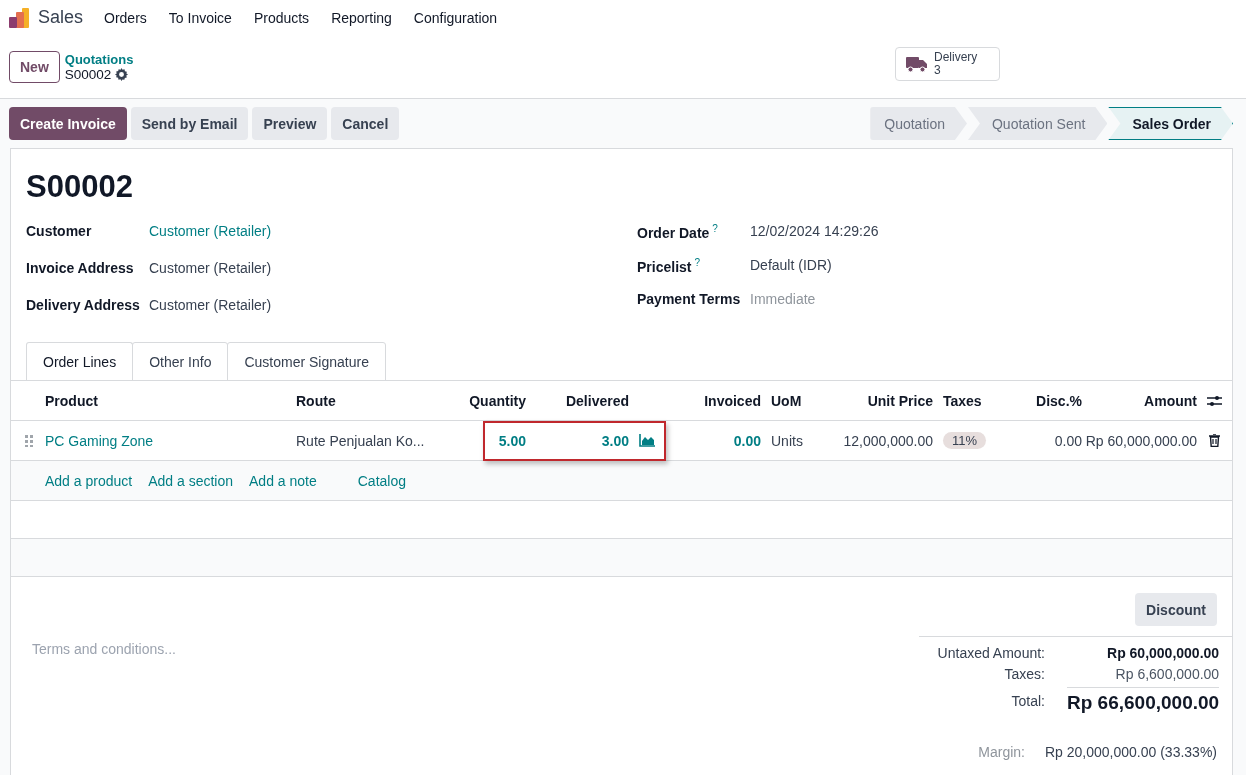  Describe the element at coordinates (978, 400) in the screenshot. I see `column-header: Taxes` at that location.